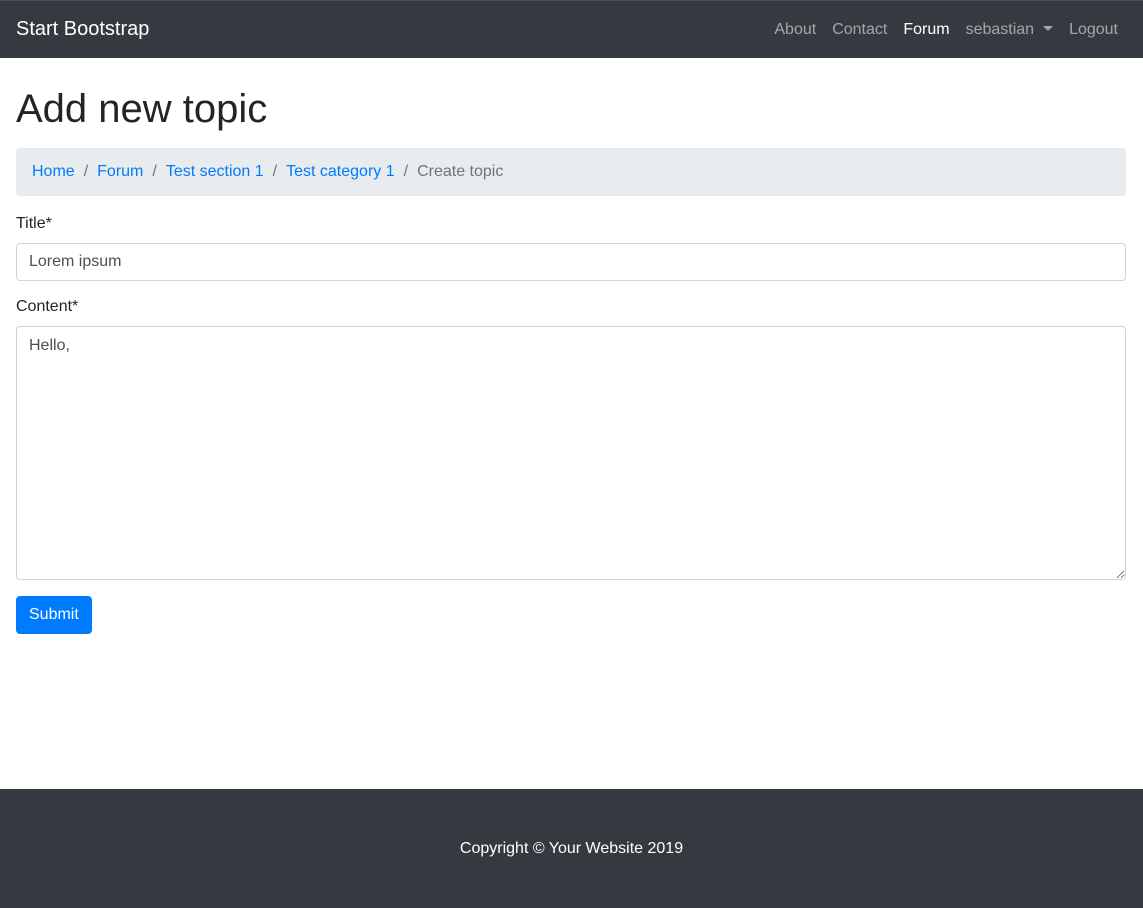  I want to click on breadcrumb-current: Create topic, so click(460, 171).